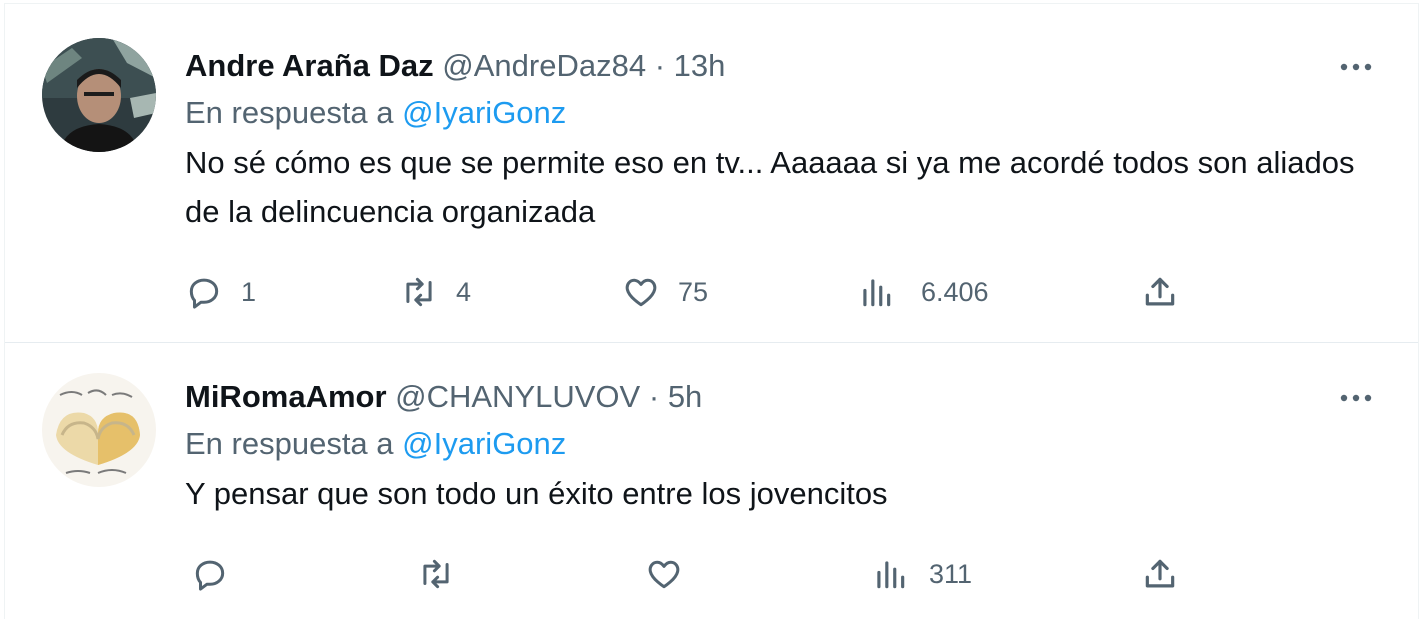  What do you see at coordinates (693, 291) in the screenshot?
I see `like-count: 75` at bounding box center [693, 291].